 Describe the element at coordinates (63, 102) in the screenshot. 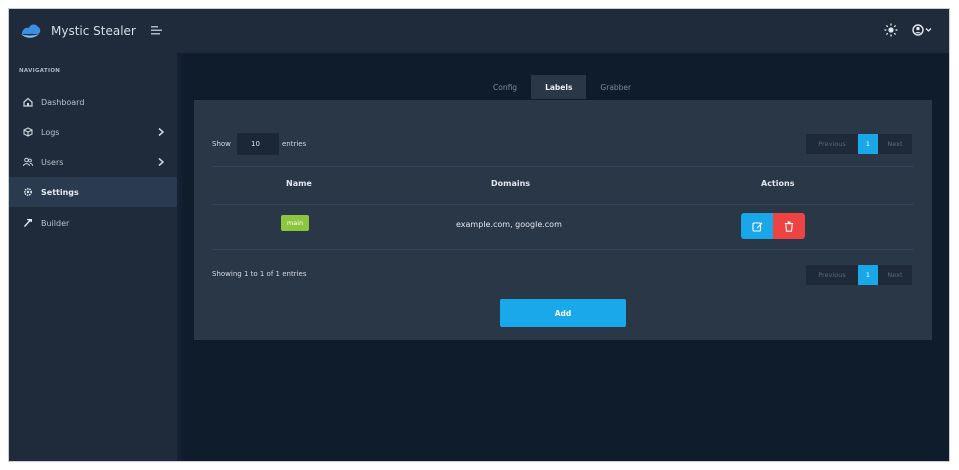

I see `sidebar-item-label: Dashboard` at that location.